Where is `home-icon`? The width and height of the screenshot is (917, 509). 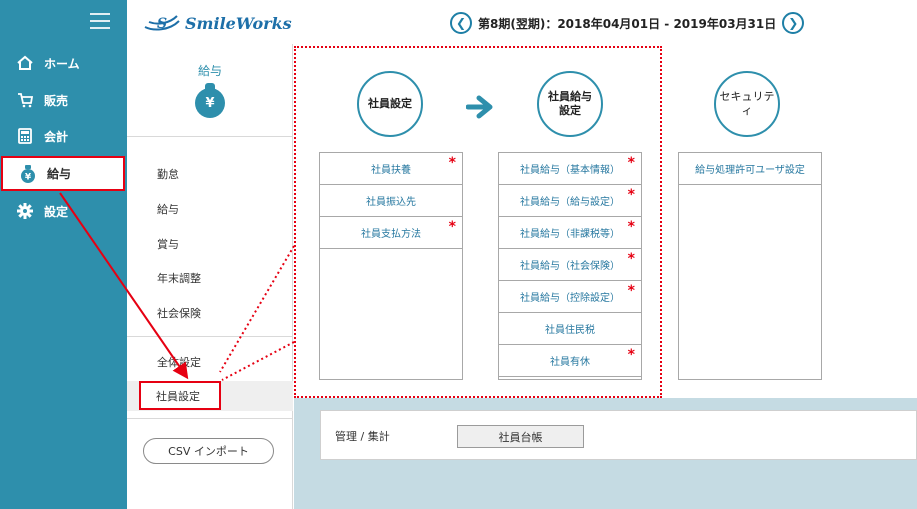
home-icon is located at coordinates (25, 63).